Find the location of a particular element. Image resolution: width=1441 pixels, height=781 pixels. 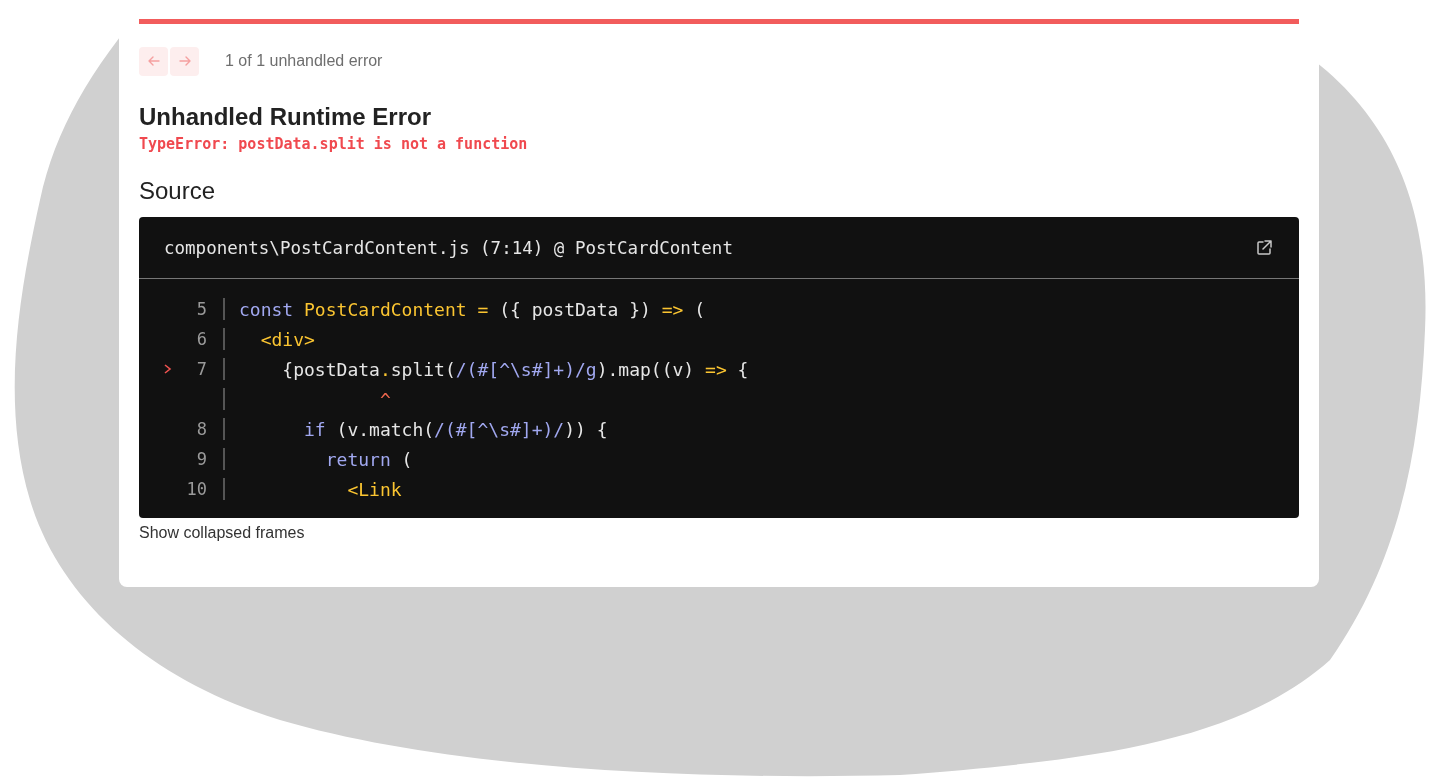

error-counter: 1 of 1 unhandled error is located at coordinates (304, 61).